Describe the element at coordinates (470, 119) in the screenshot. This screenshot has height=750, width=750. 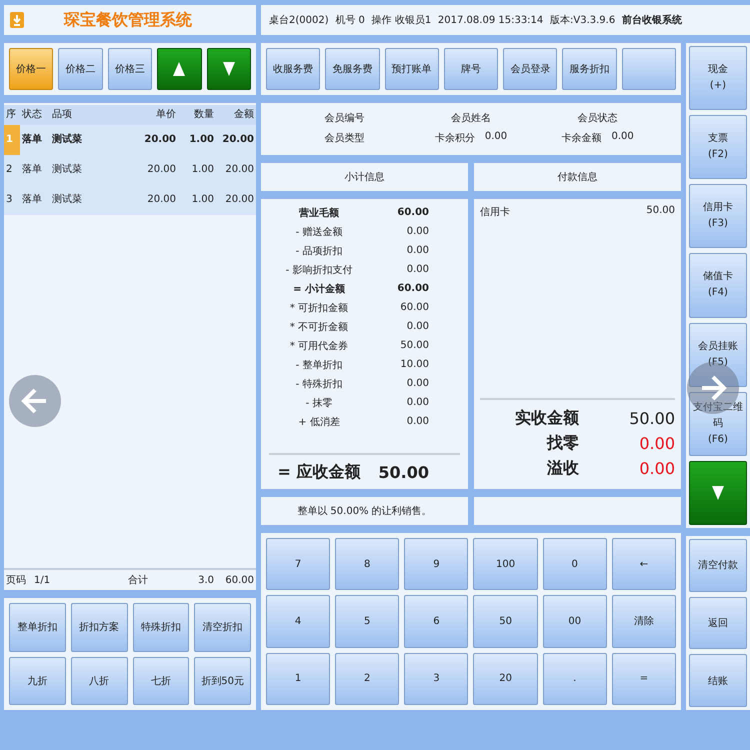
I see `field-label: 会员姓名` at that location.